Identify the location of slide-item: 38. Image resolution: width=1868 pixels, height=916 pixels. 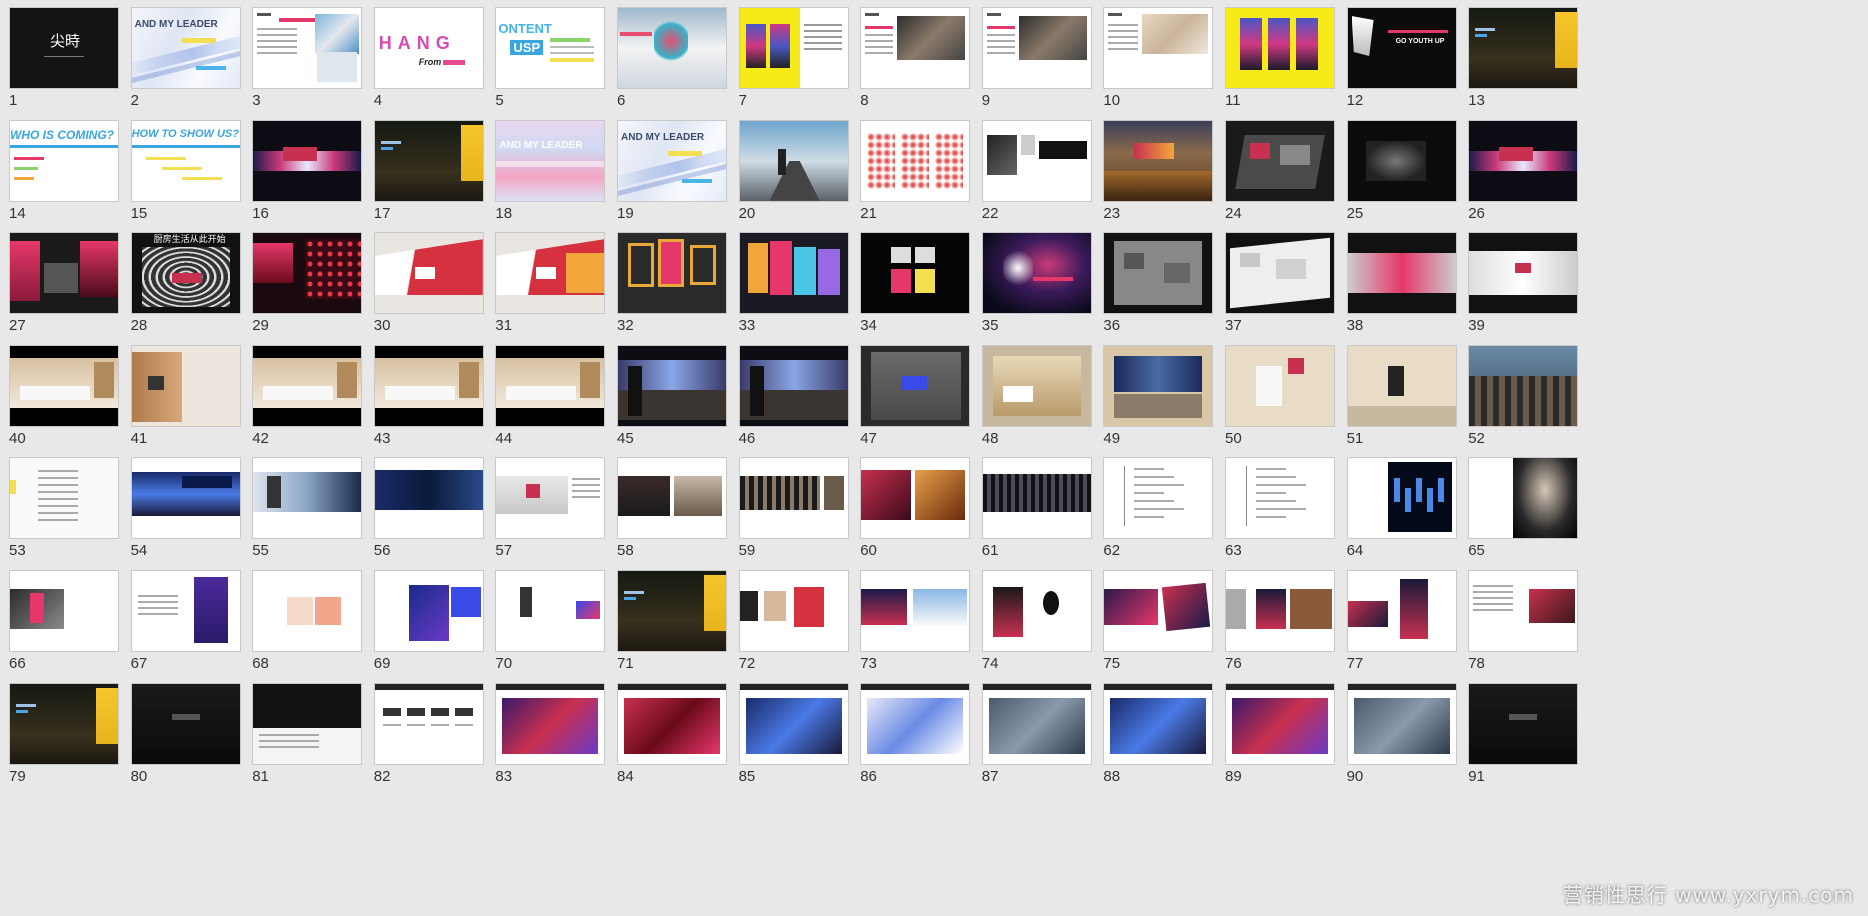
(1401, 283).